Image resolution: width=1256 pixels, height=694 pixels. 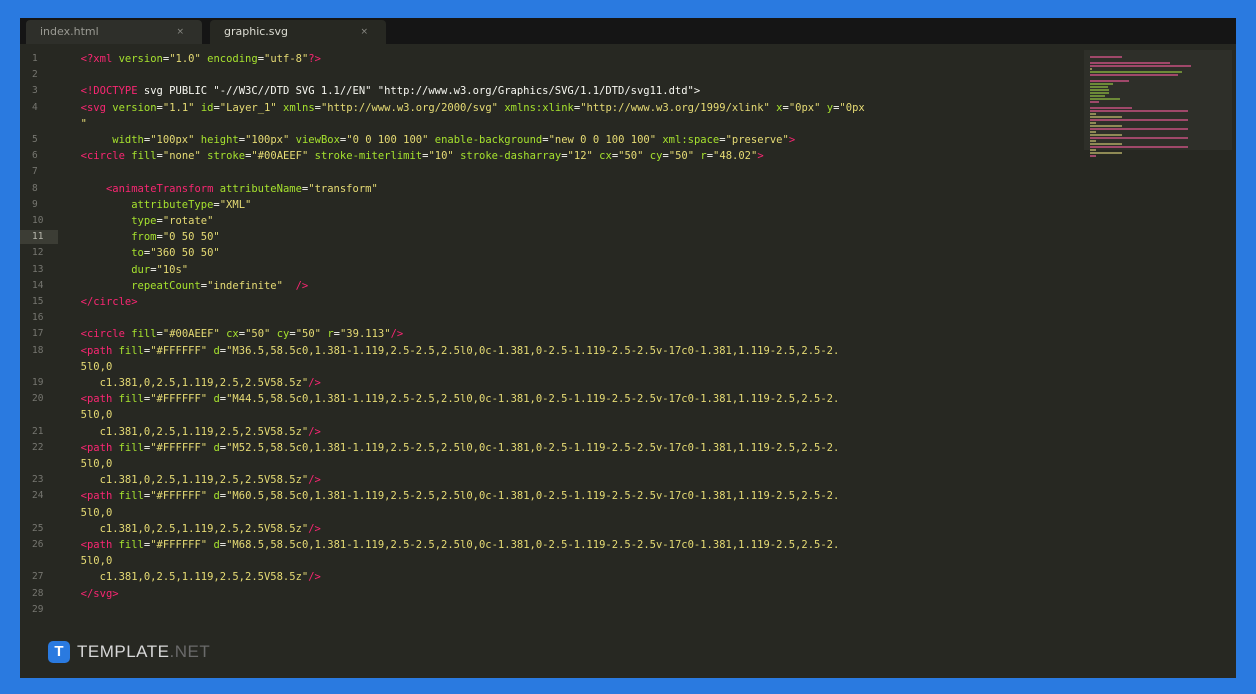 I want to click on code-token: enable-background, so click(x=488, y=140).